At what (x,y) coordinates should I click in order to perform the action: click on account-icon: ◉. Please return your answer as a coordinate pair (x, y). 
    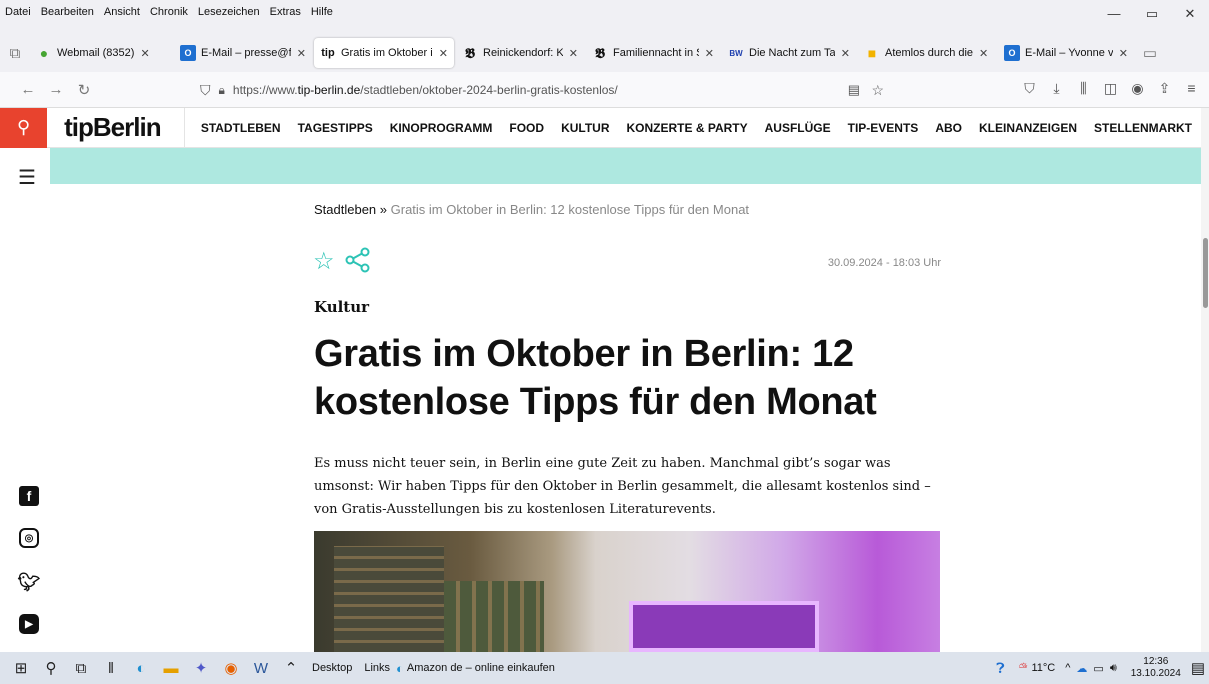
    Looking at the image, I should click on (1137, 88).